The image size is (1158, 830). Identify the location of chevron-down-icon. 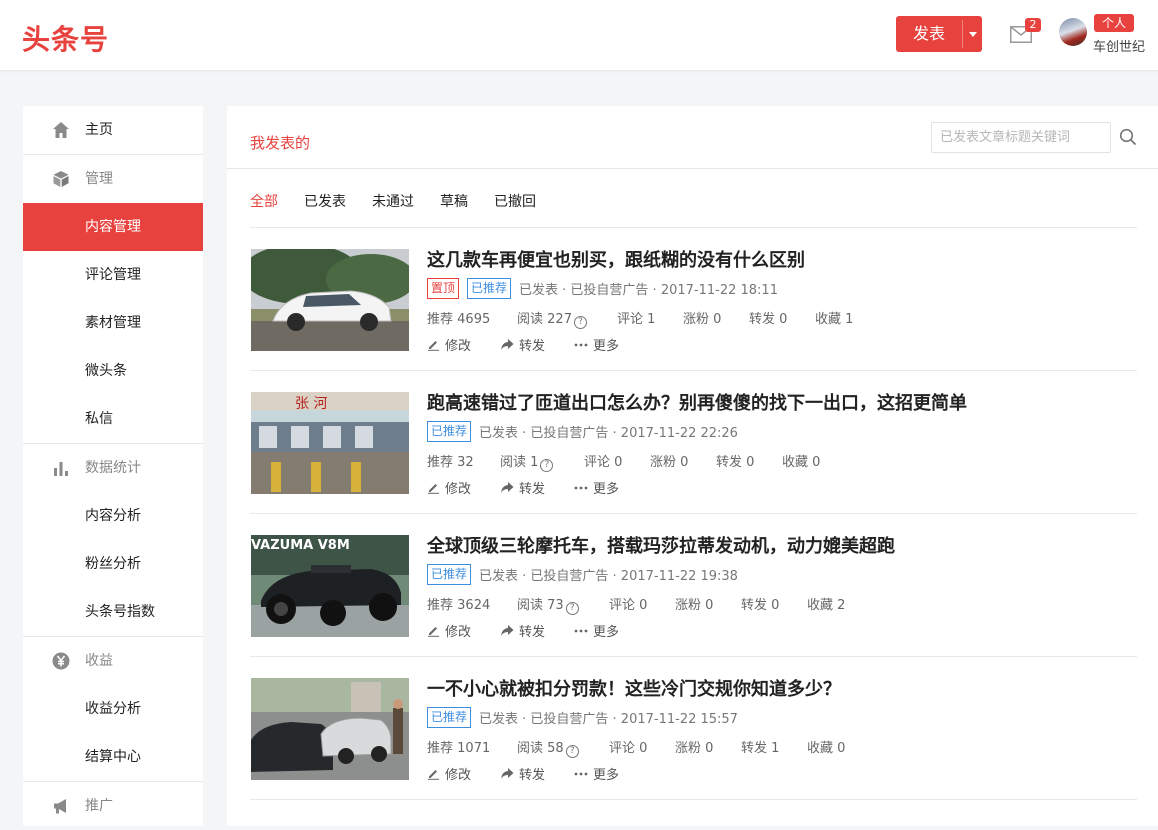
(972, 34).